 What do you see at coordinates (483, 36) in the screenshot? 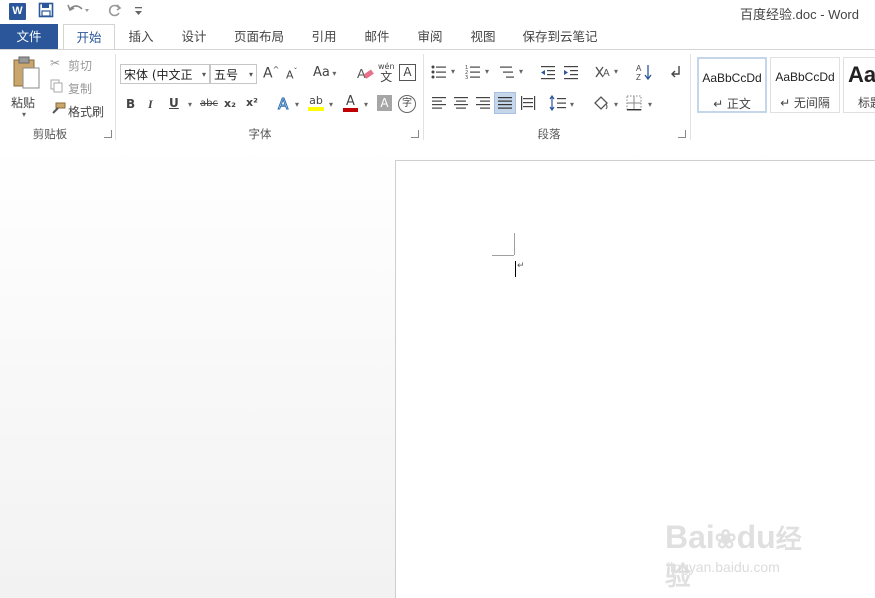
I see `tab-view: 视图` at bounding box center [483, 36].